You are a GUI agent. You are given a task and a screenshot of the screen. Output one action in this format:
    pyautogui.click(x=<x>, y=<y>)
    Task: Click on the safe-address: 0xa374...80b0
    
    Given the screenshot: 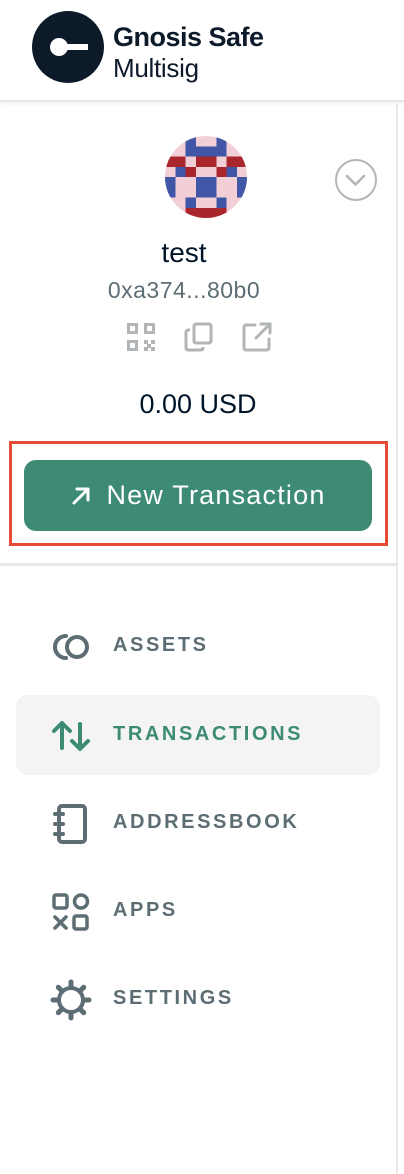 What is the action you would take?
    pyautogui.click(x=184, y=290)
    